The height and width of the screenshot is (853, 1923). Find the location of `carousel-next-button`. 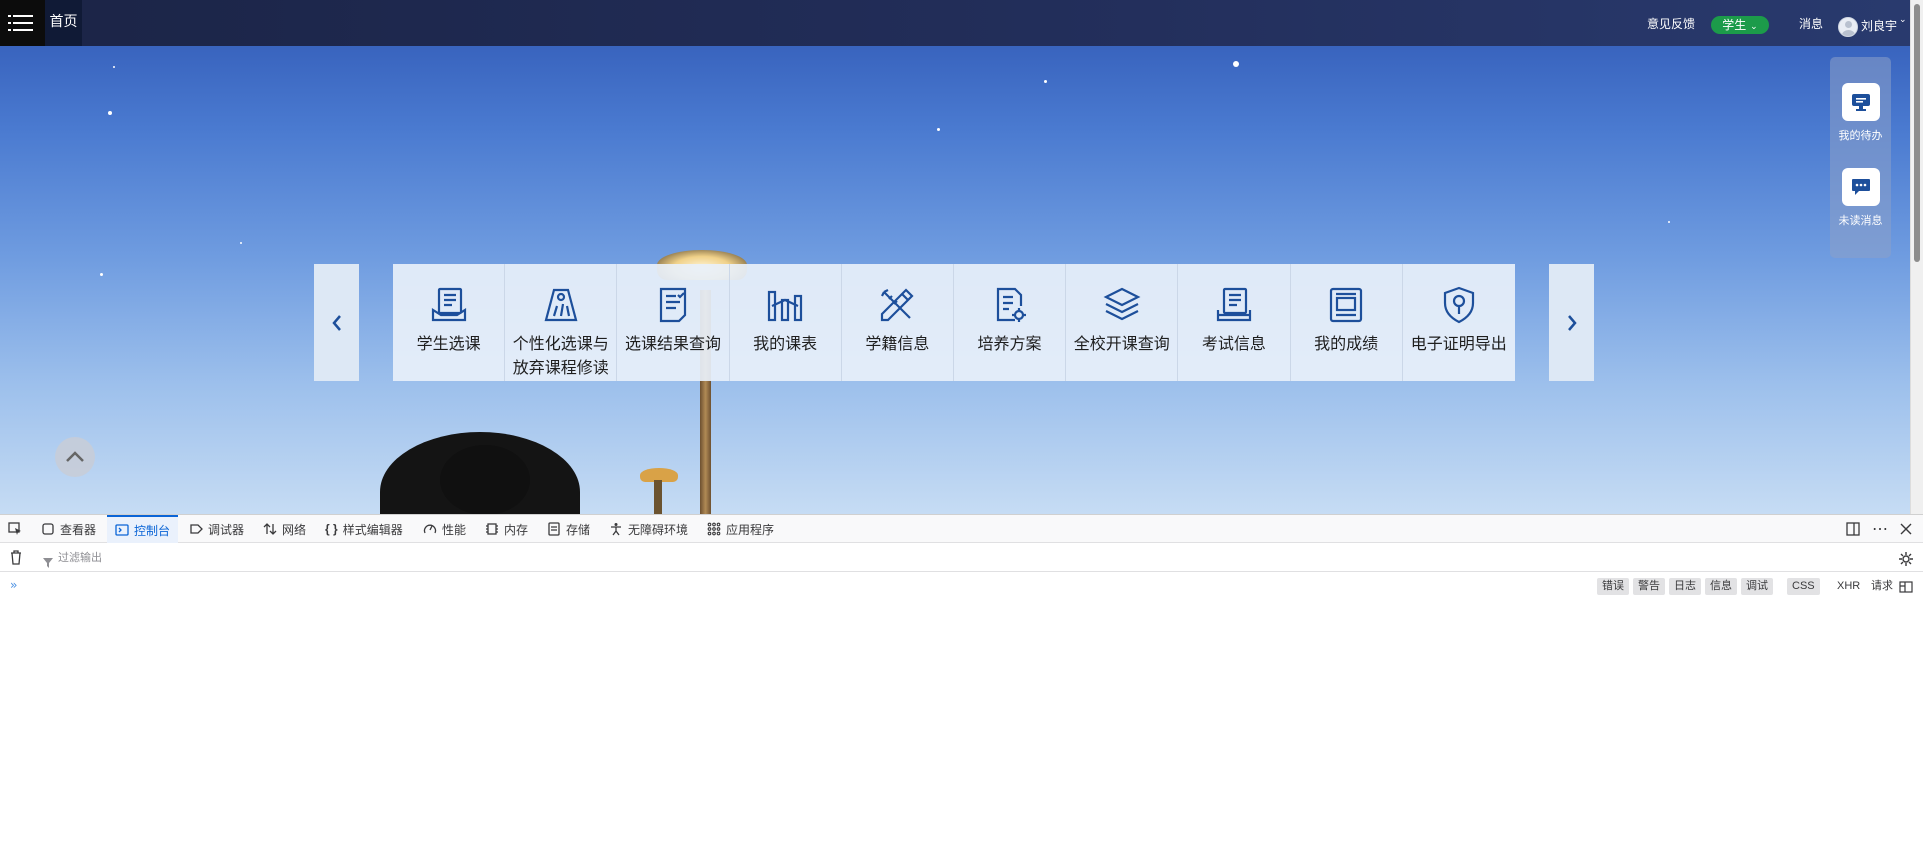

carousel-next-button is located at coordinates (1571, 322).